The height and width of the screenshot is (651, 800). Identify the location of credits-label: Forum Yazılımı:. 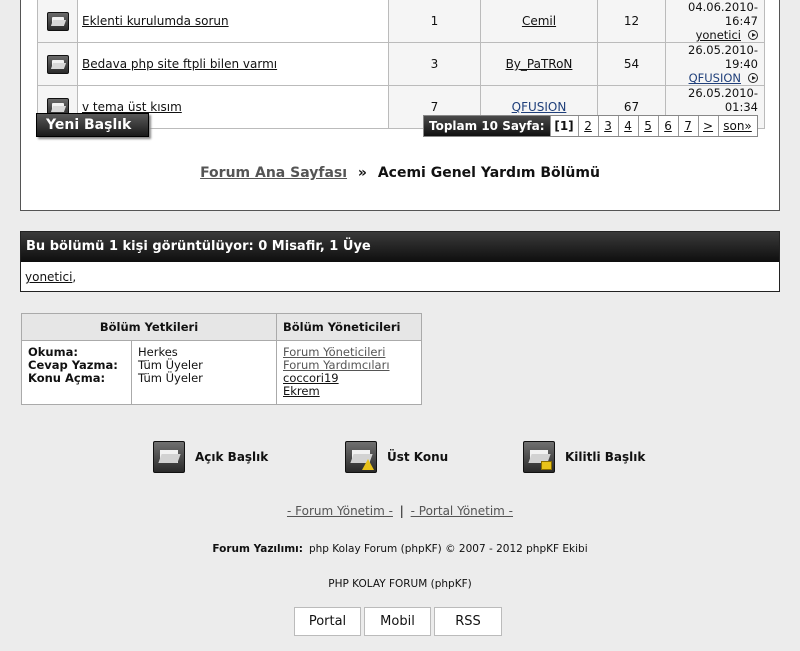
(257, 549).